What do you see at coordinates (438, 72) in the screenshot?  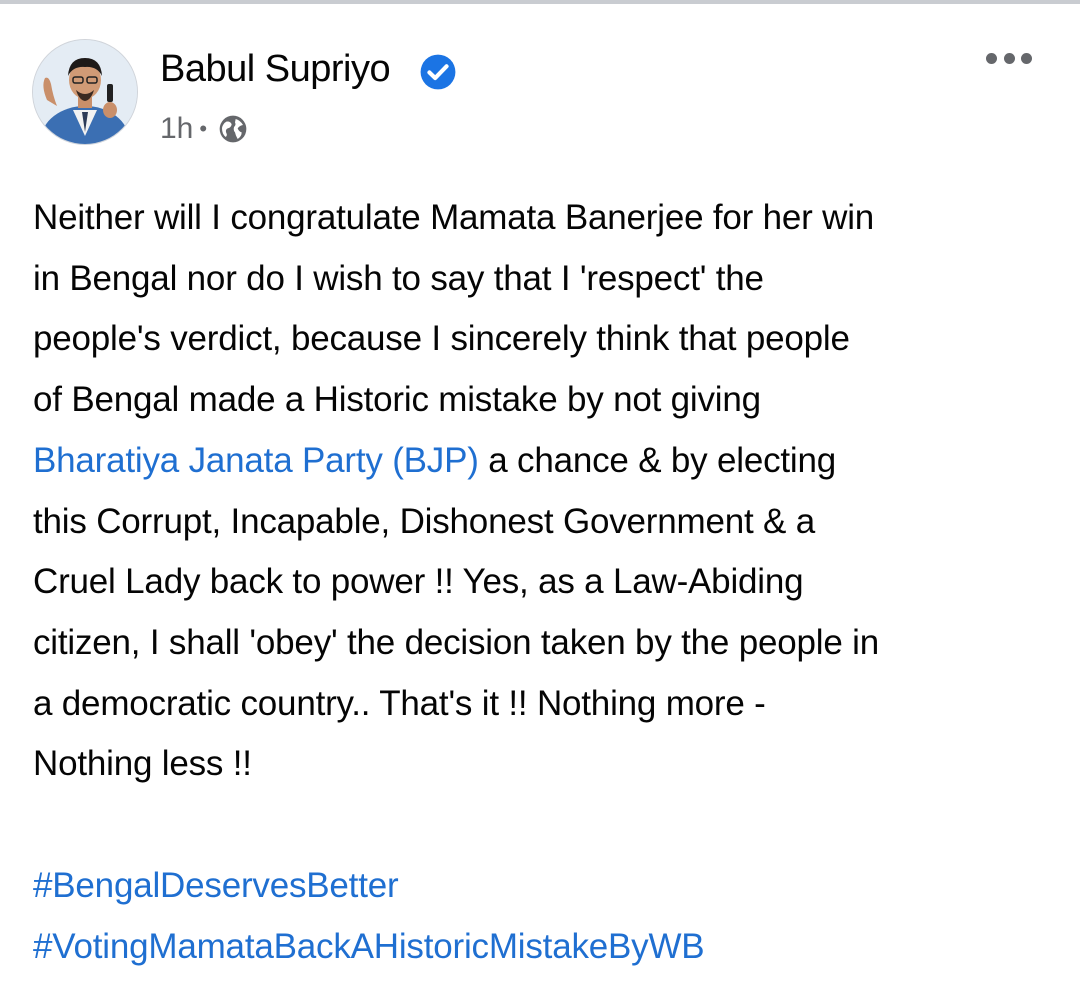 I see `verified-badge-icon` at bounding box center [438, 72].